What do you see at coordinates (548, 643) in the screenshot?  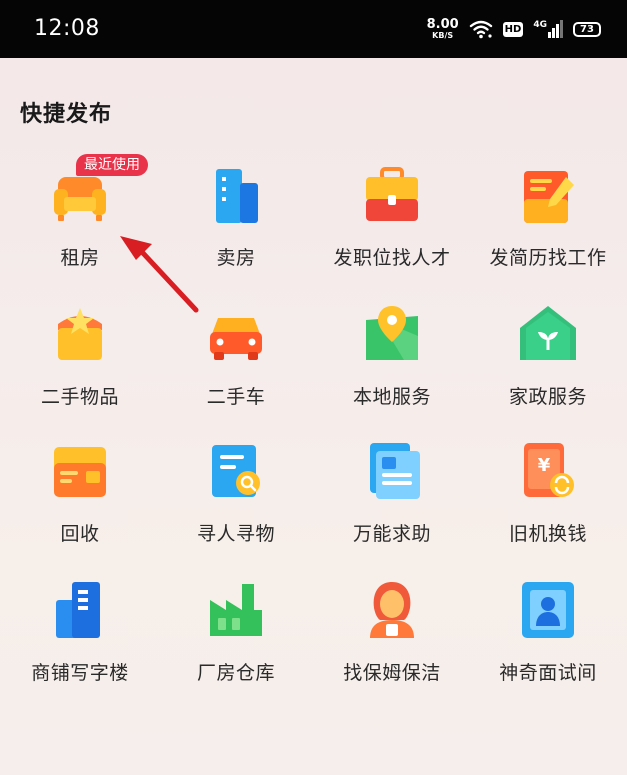 I see `grid-item-interview-room: 神奇面试间` at bounding box center [548, 643].